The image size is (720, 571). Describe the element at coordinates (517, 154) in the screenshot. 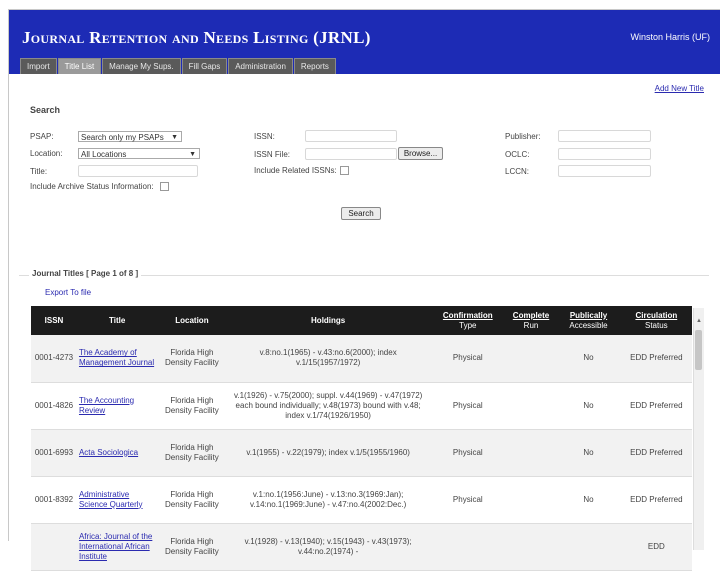

I see `oclc-label: OCLC:` at that location.